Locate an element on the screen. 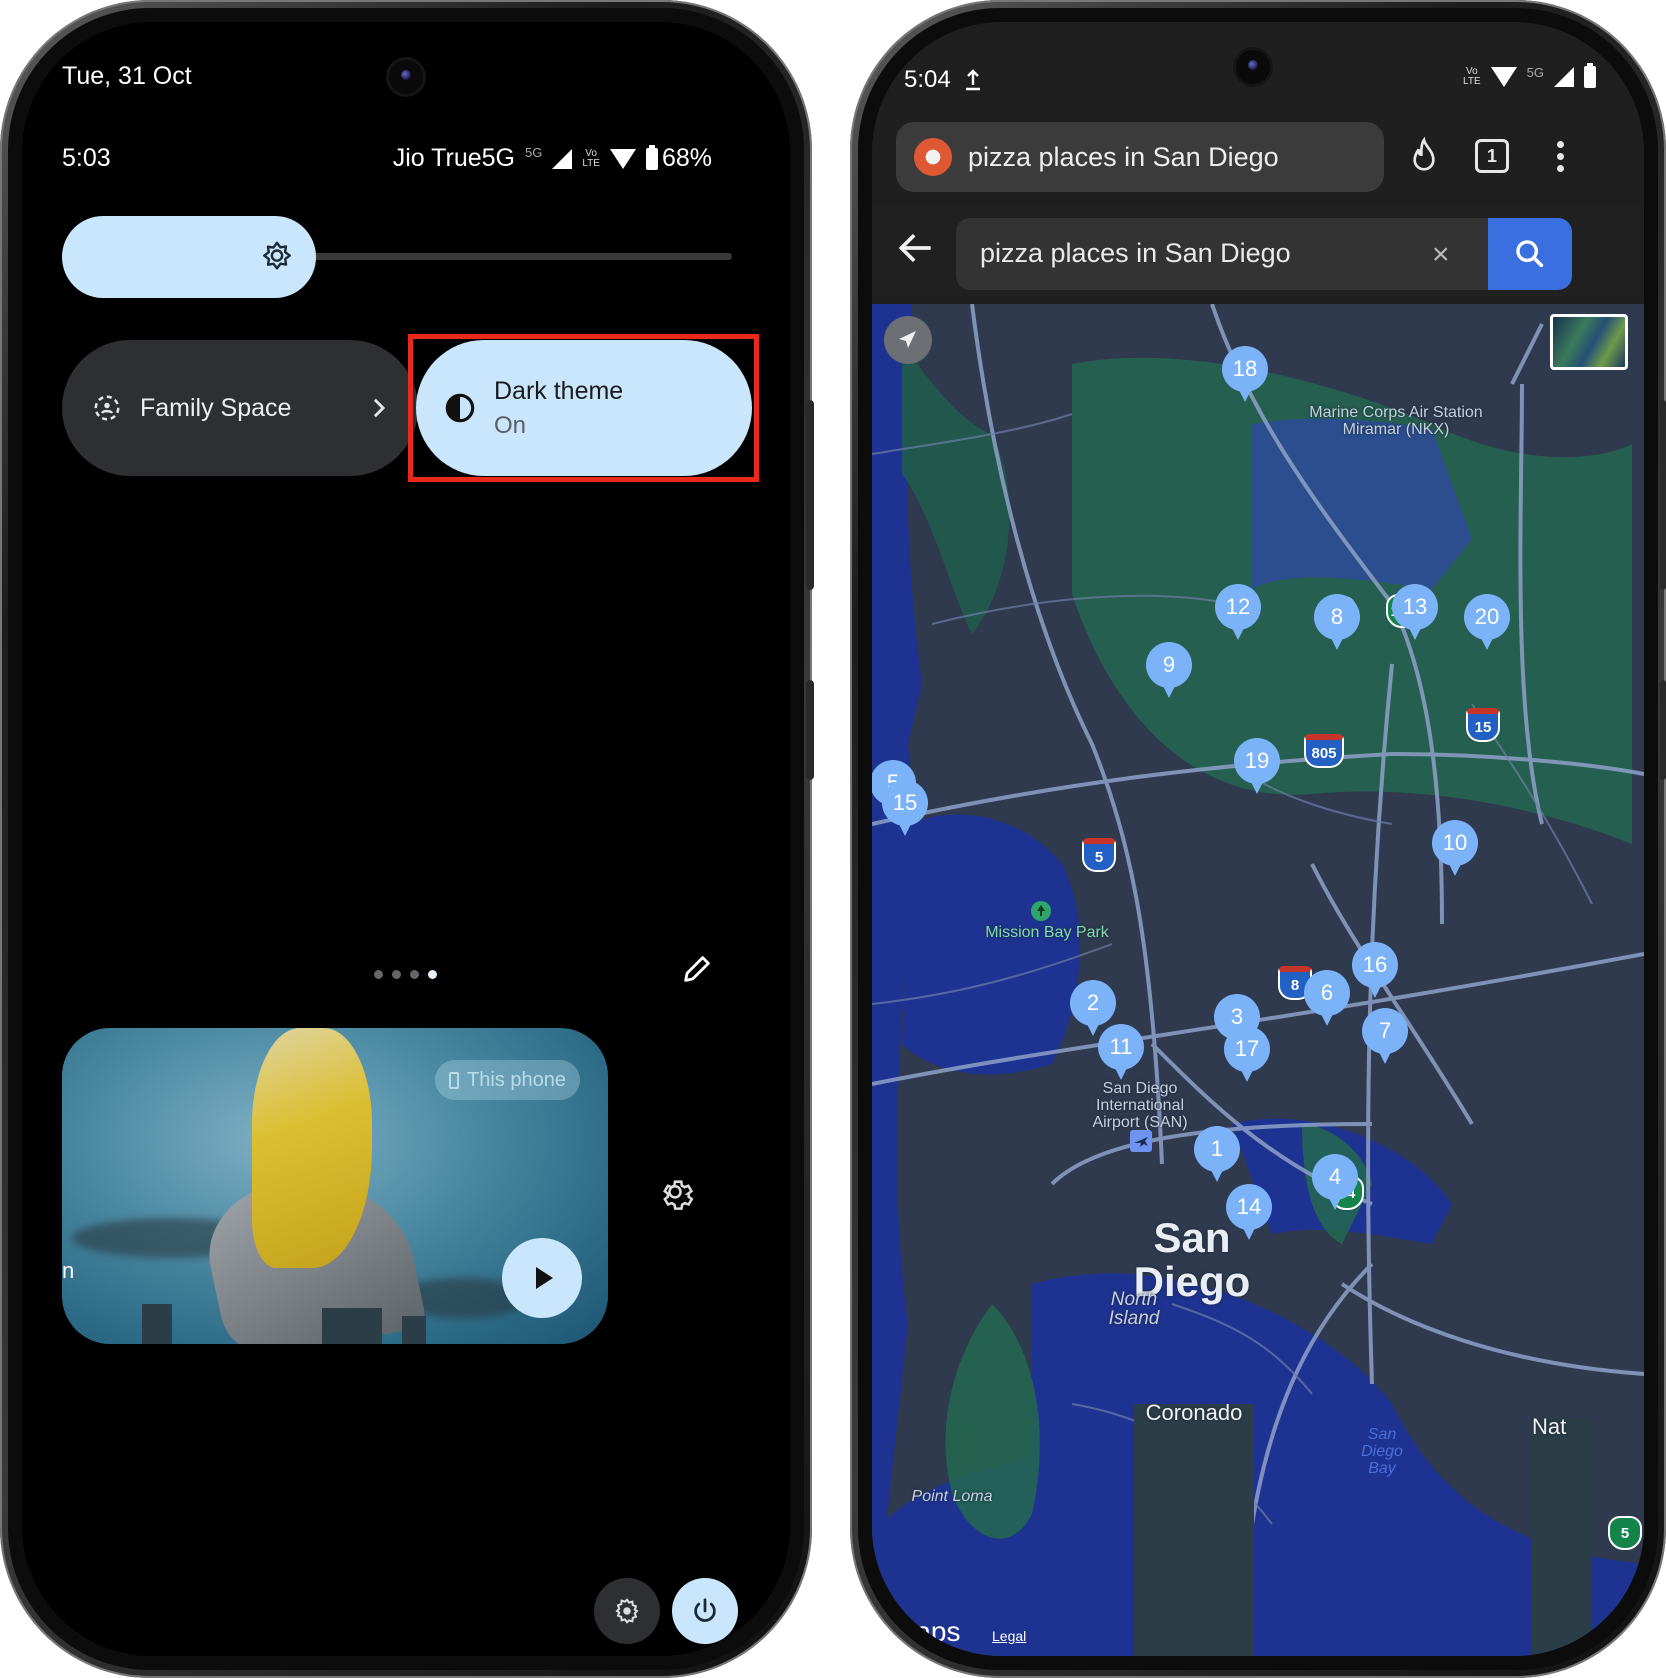  carrier-name: Jio True5G is located at coordinates (453, 158).